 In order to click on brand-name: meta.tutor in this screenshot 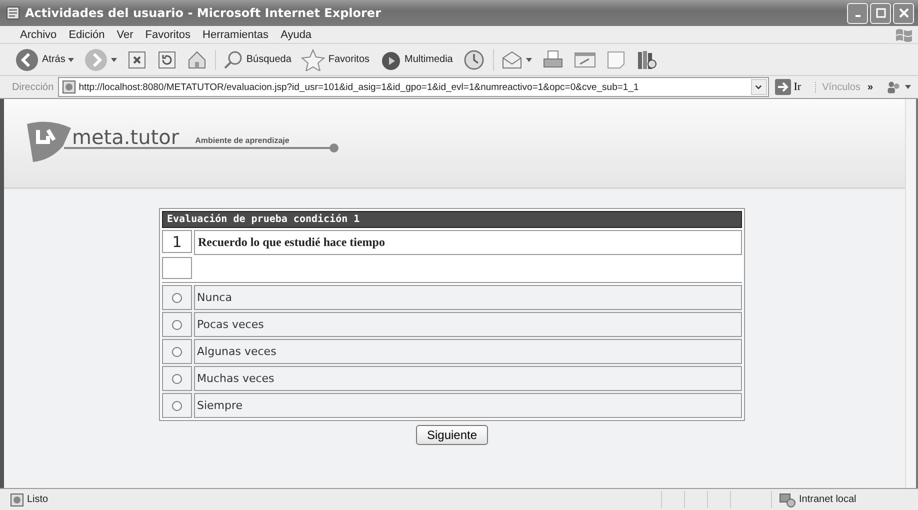, I will do `click(126, 137)`.